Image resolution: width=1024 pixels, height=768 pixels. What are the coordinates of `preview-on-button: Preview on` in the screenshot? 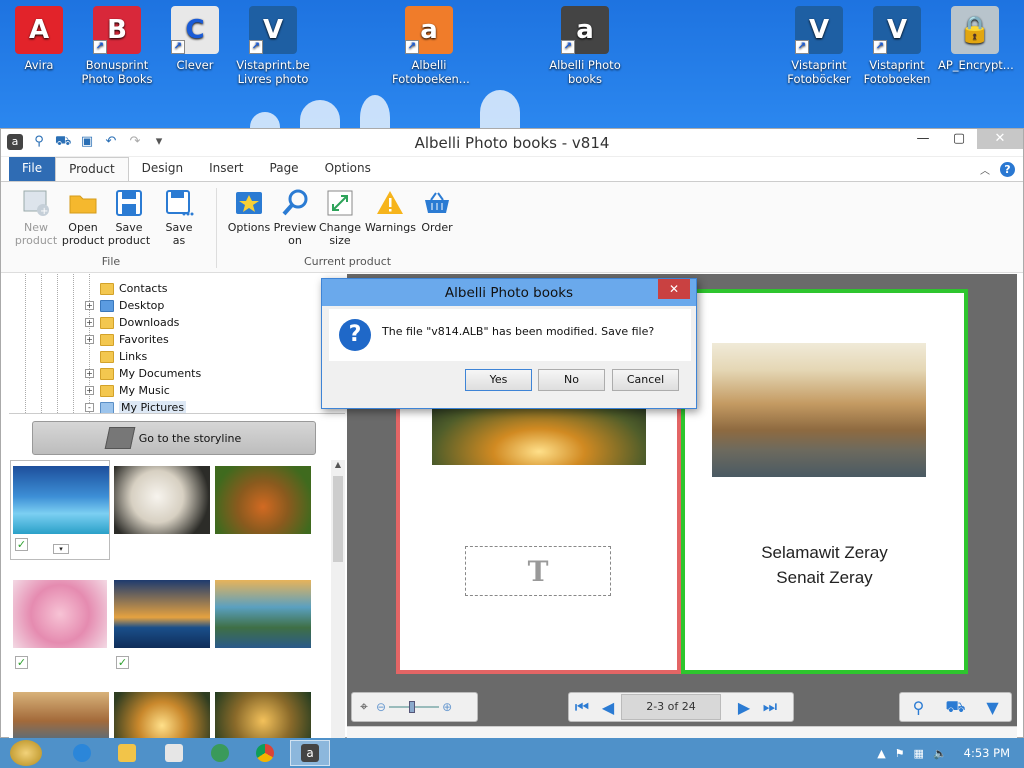 It's located at (295, 217).